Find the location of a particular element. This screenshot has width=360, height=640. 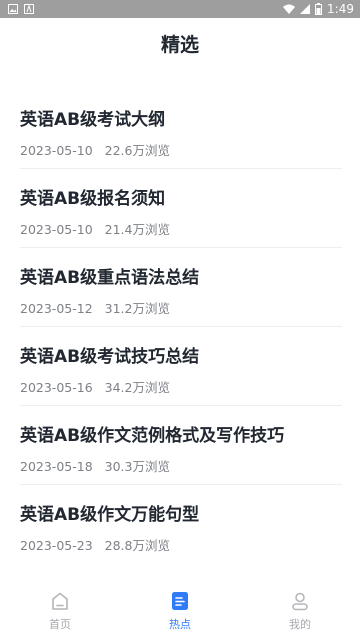

article-views: 31.2万浏览 is located at coordinates (137, 308).